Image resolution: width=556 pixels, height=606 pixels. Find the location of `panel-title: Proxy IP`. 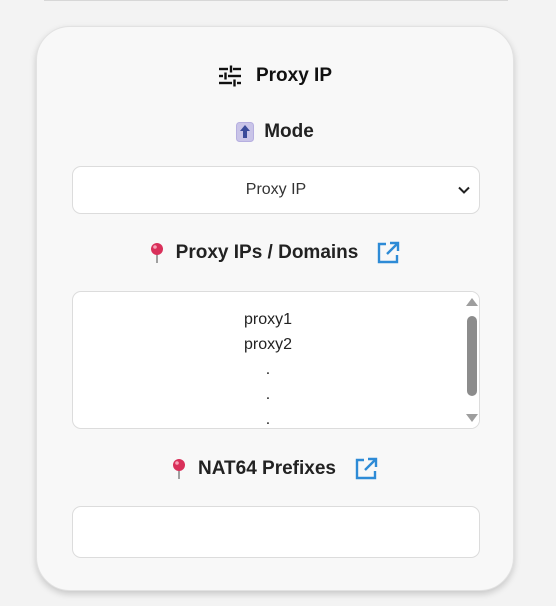

panel-title: Proxy IP is located at coordinates (294, 75).